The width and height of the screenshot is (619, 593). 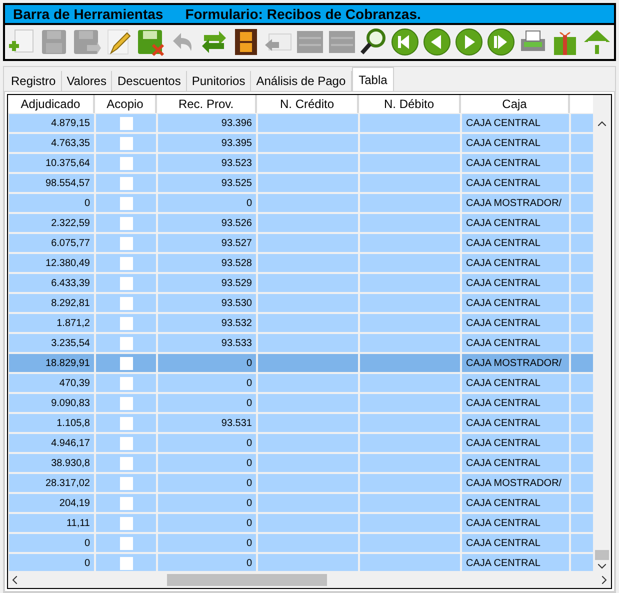 I want to click on table-cell: 93.523, so click(x=207, y=163).